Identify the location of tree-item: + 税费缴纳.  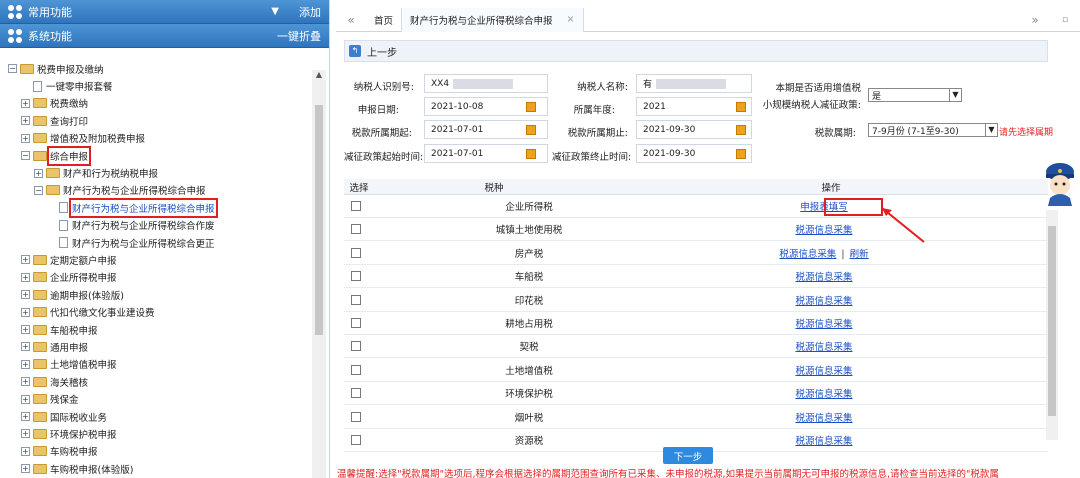
(156, 103).